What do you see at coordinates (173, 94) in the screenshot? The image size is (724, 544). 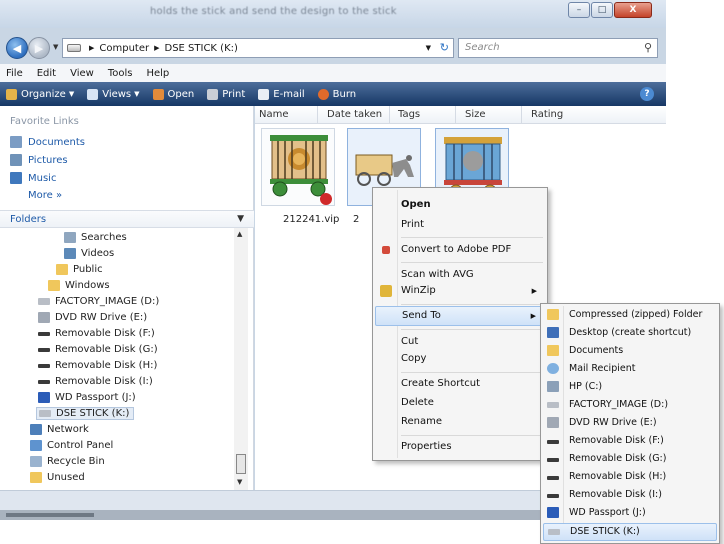 I see `open-button: Open` at bounding box center [173, 94].